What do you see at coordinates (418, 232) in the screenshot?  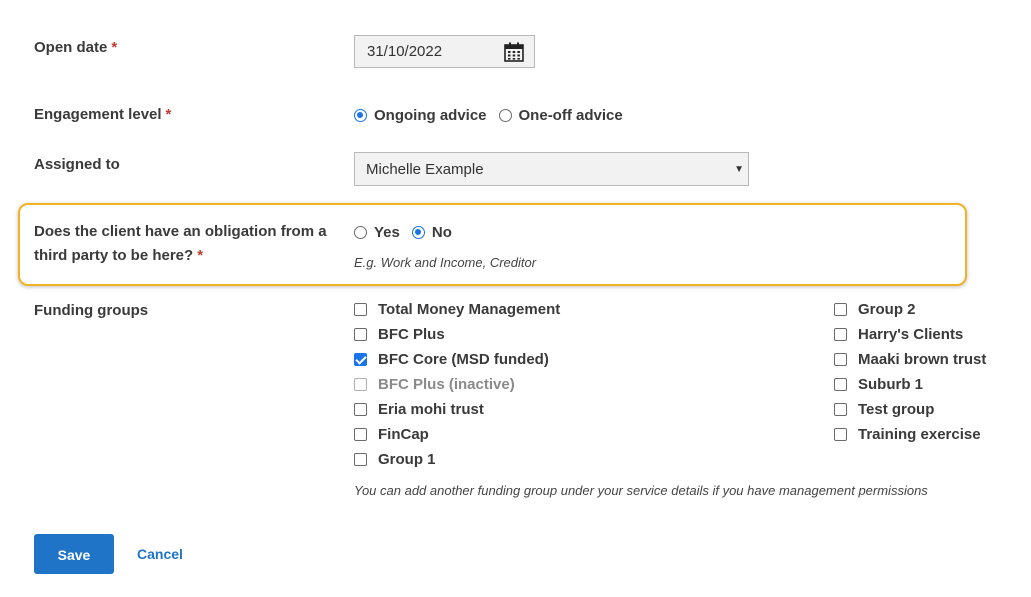 I see `radio-no` at bounding box center [418, 232].